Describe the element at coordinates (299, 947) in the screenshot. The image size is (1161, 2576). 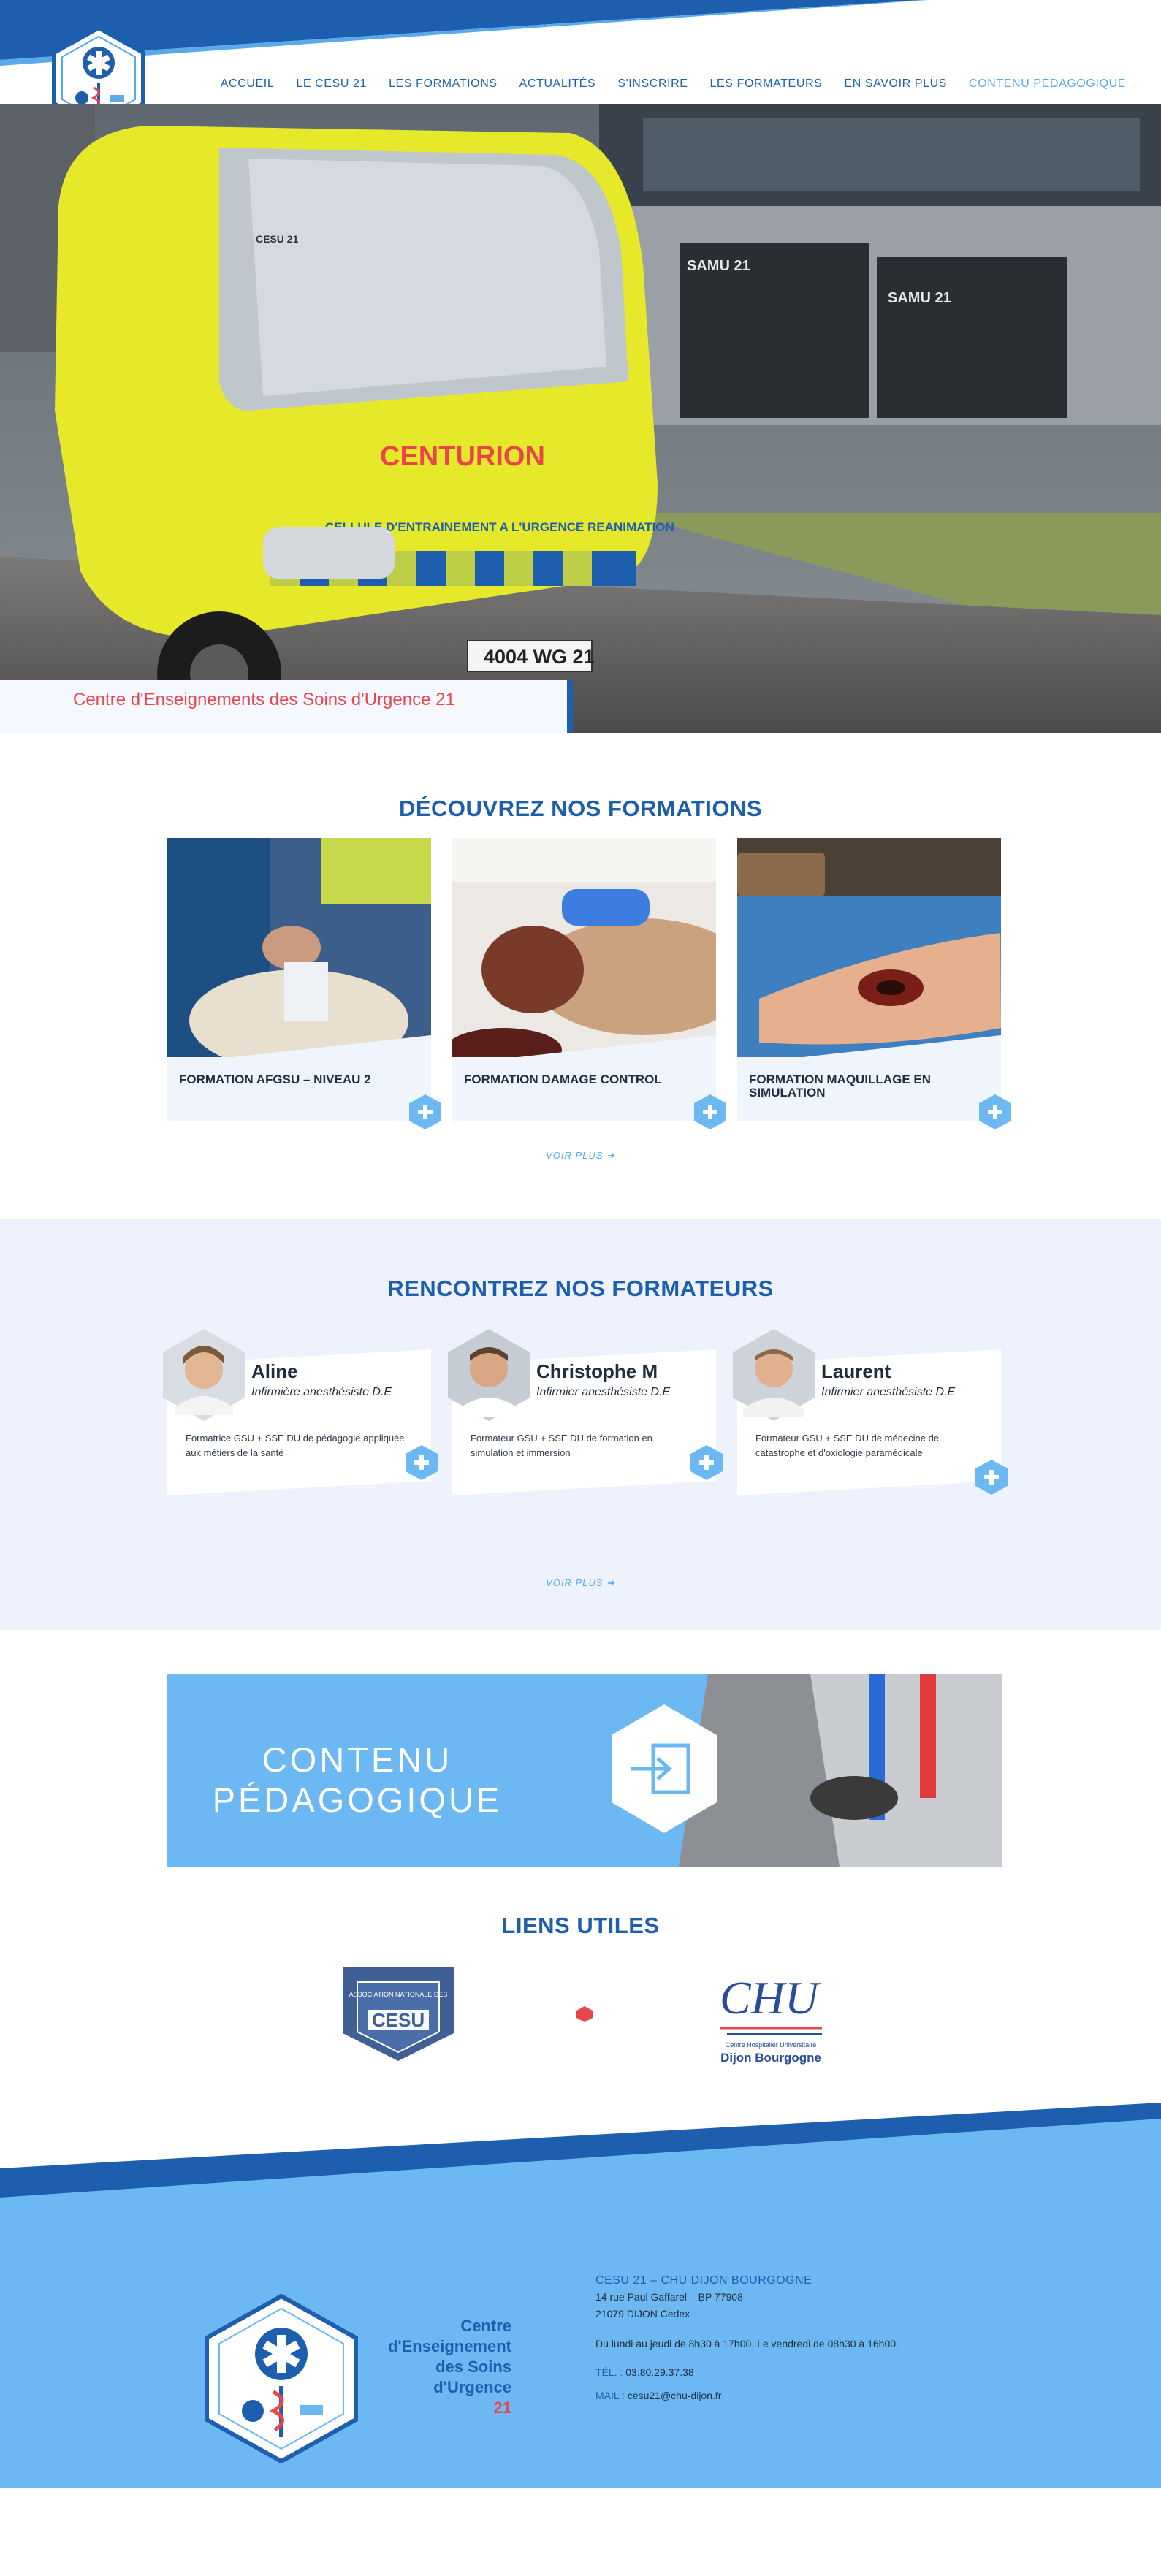
I see `formation-image-afgsu` at that location.